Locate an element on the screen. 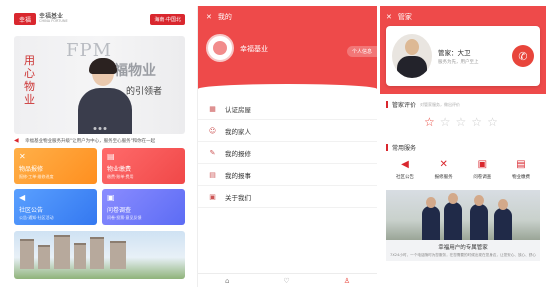  service-announcement: ◀ 社区公告 is located at coordinates (405, 169).